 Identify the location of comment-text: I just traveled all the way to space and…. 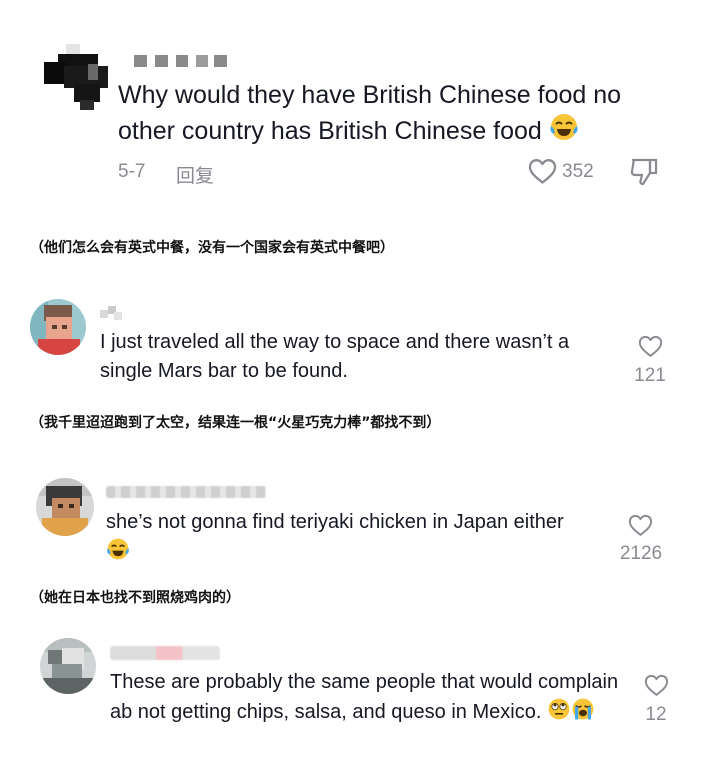
(335, 356).